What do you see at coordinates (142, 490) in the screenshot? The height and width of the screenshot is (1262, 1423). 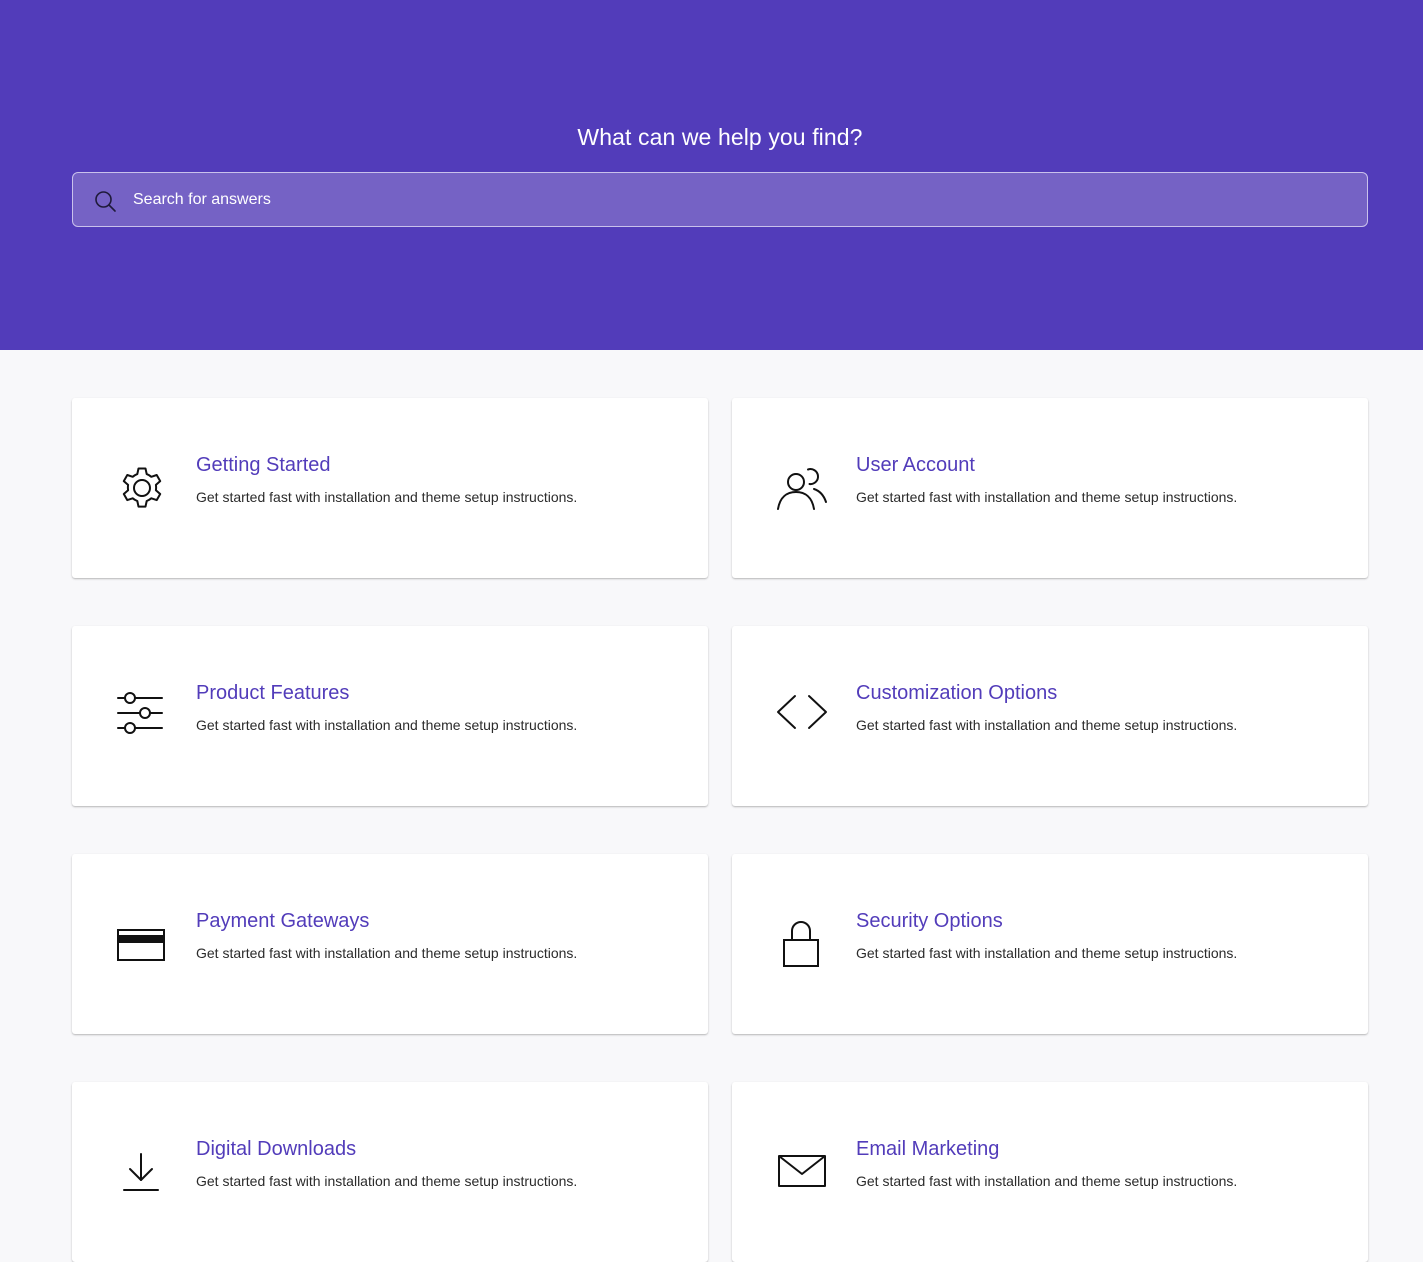 I see `gear-icon` at bounding box center [142, 490].